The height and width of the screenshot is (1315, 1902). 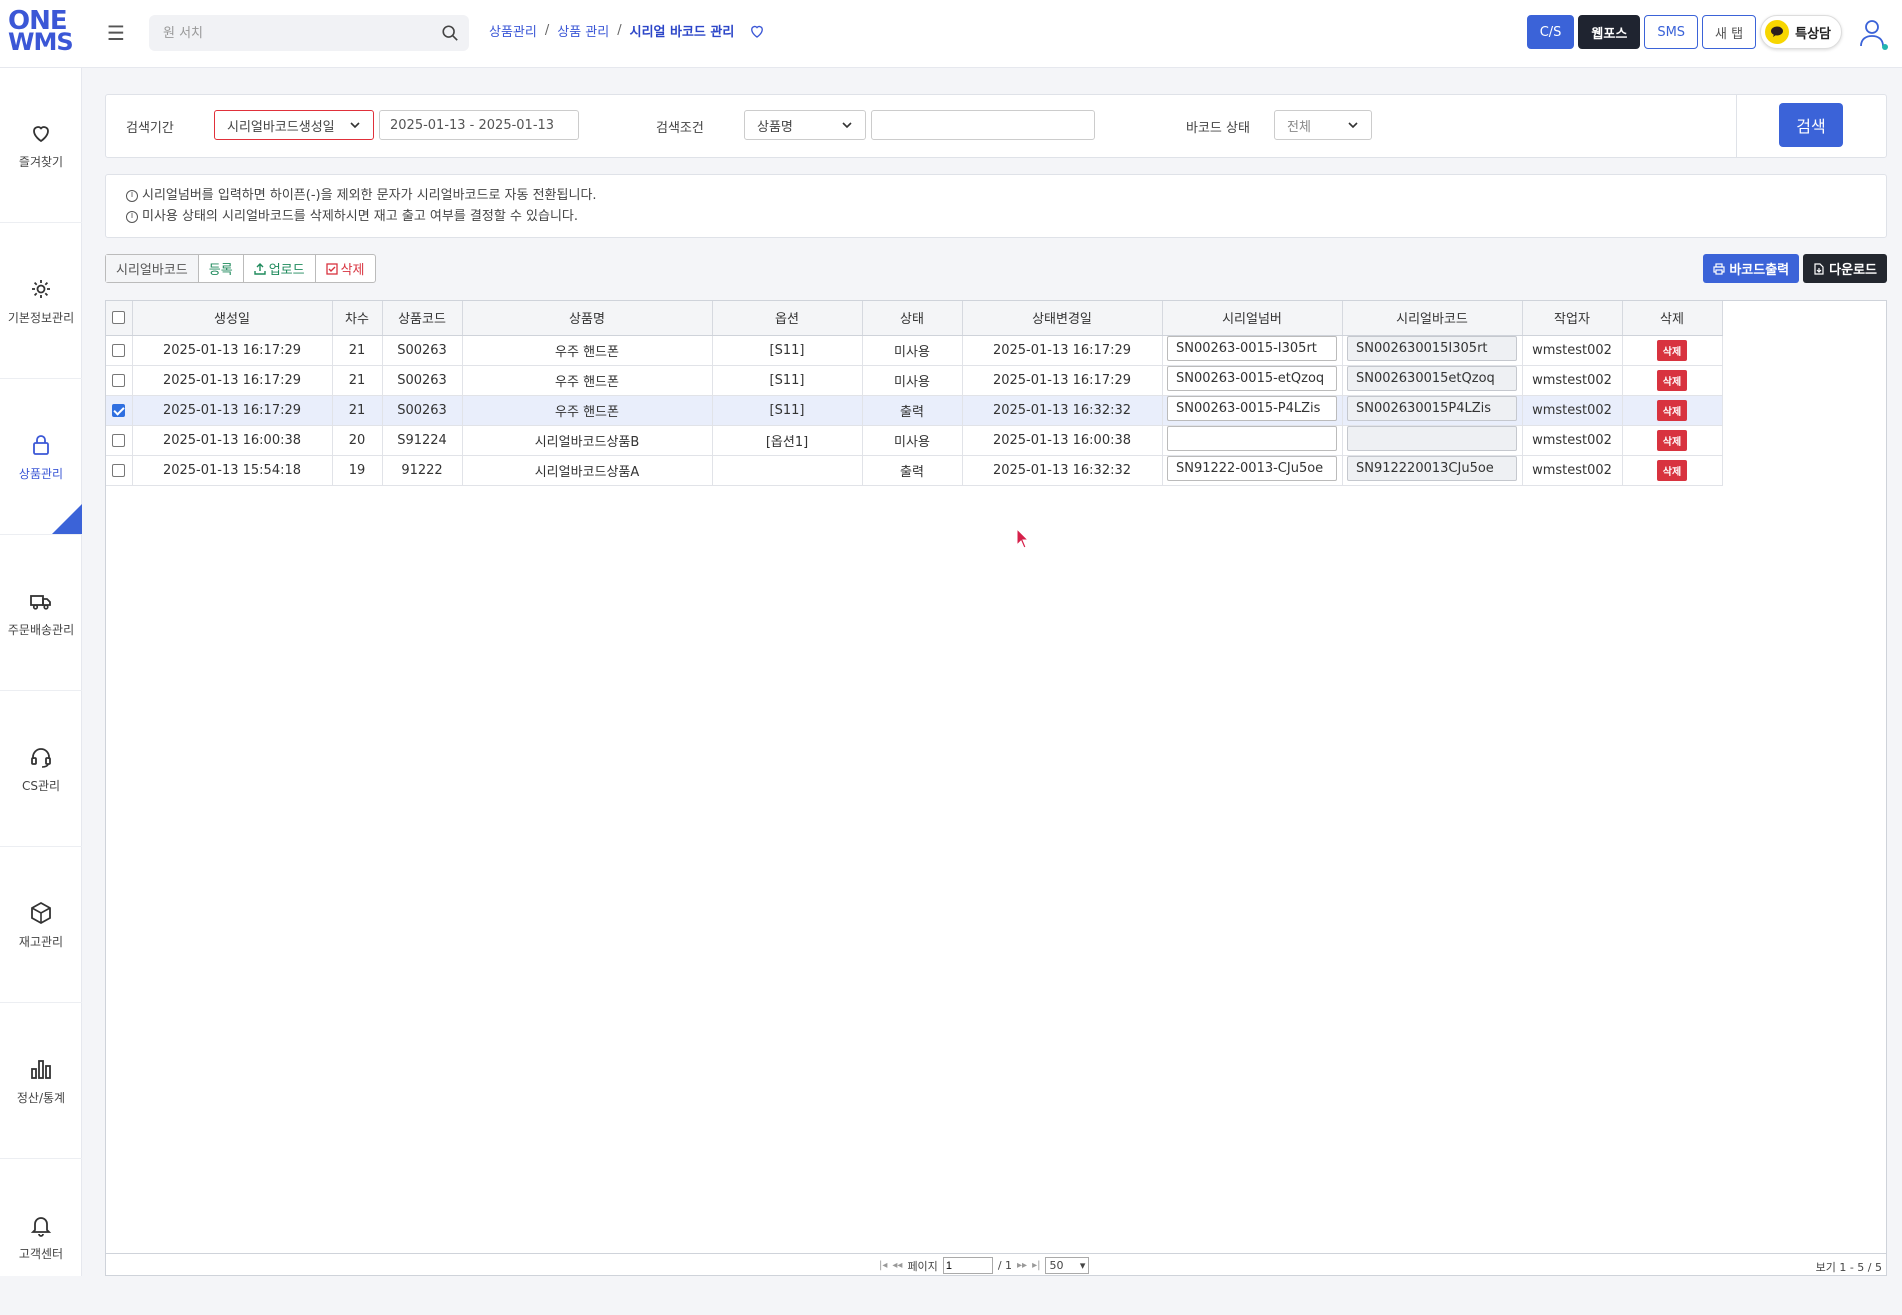 I want to click on page-size-select: 50 ▾, so click(x=1067, y=1265).